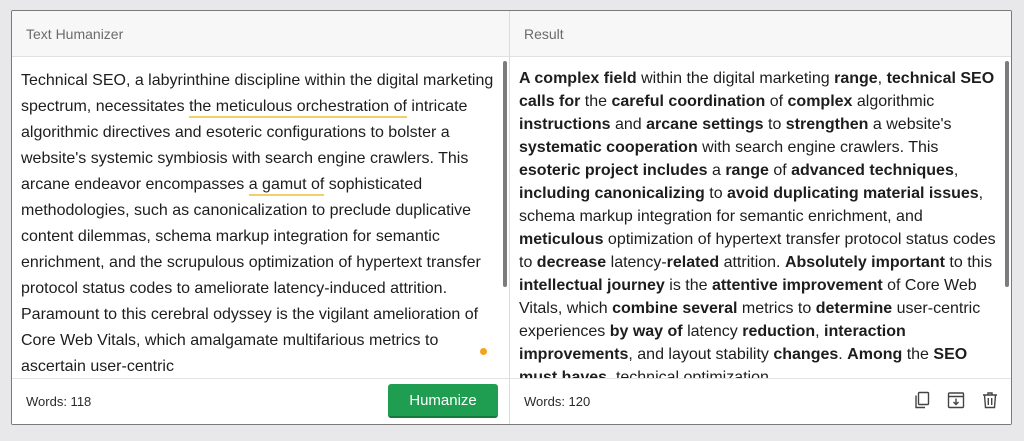 Image resolution: width=1024 pixels, height=441 pixels. What do you see at coordinates (820, 101) in the screenshot?
I see `rewritten-phrase: complex` at bounding box center [820, 101].